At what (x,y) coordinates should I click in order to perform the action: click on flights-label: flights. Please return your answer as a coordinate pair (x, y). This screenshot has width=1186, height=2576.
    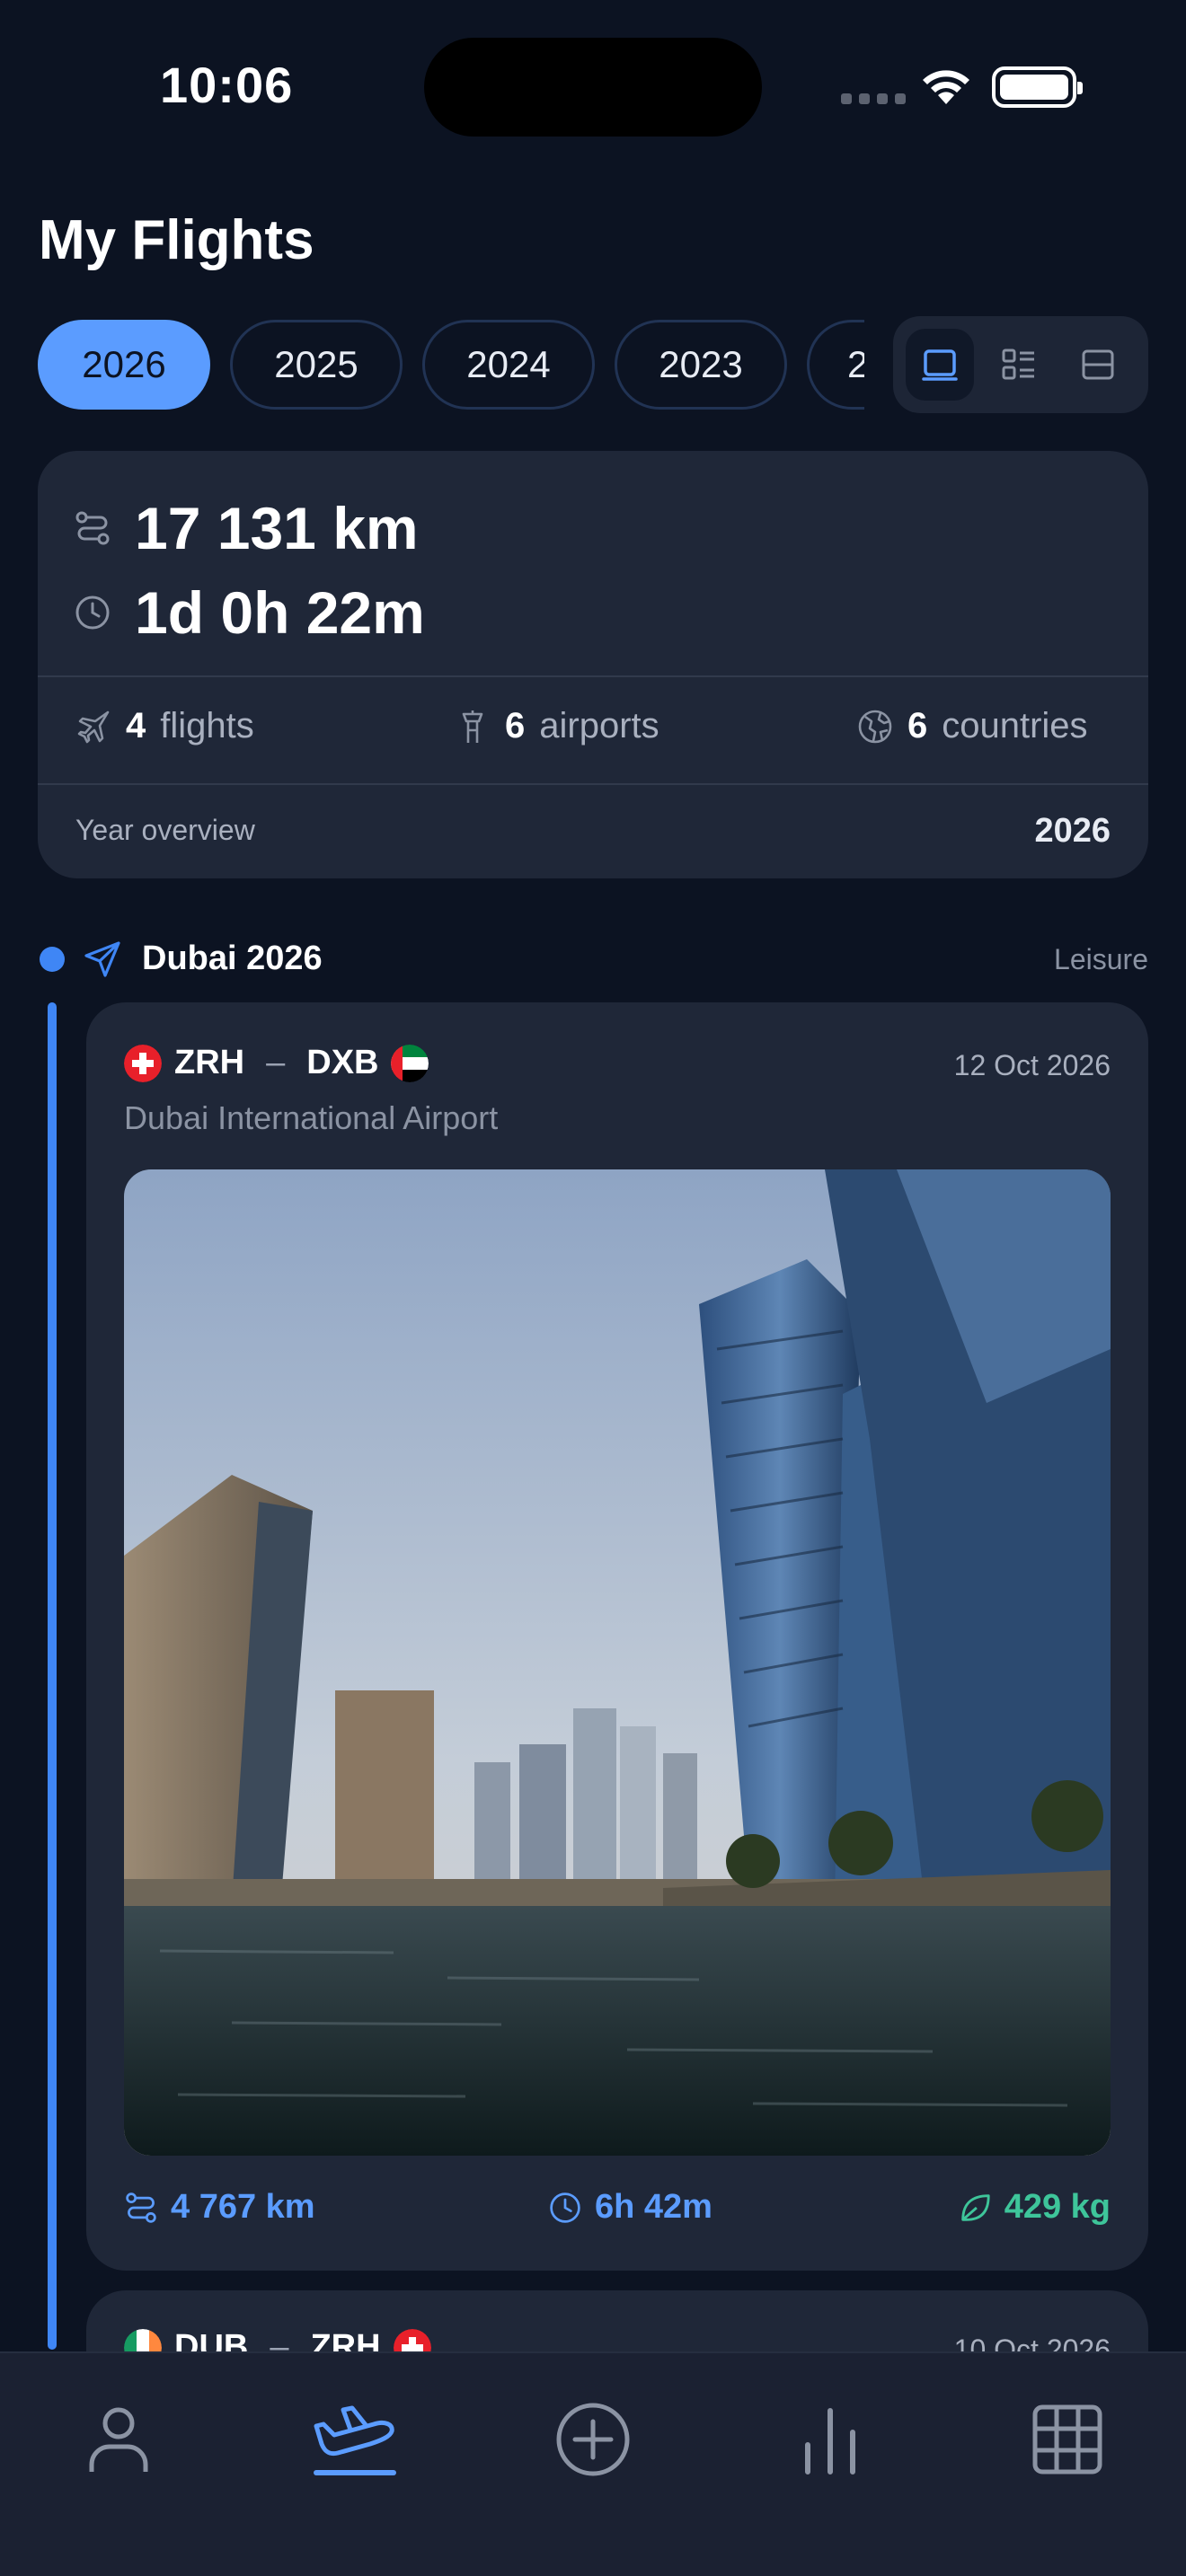
    Looking at the image, I should click on (207, 725).